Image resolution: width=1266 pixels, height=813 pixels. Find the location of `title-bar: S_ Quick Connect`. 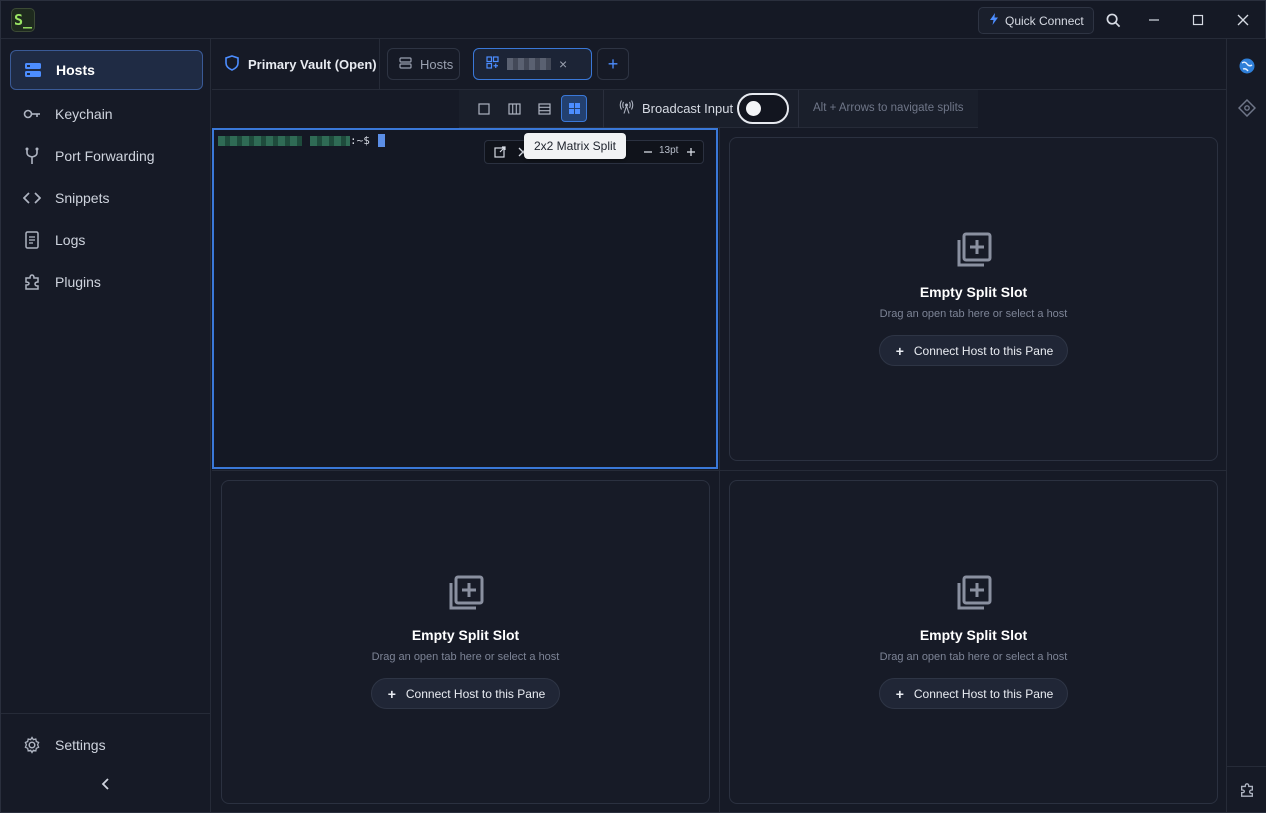

title-bar: S_ Quick Connect is located at coordinates (633, 20).